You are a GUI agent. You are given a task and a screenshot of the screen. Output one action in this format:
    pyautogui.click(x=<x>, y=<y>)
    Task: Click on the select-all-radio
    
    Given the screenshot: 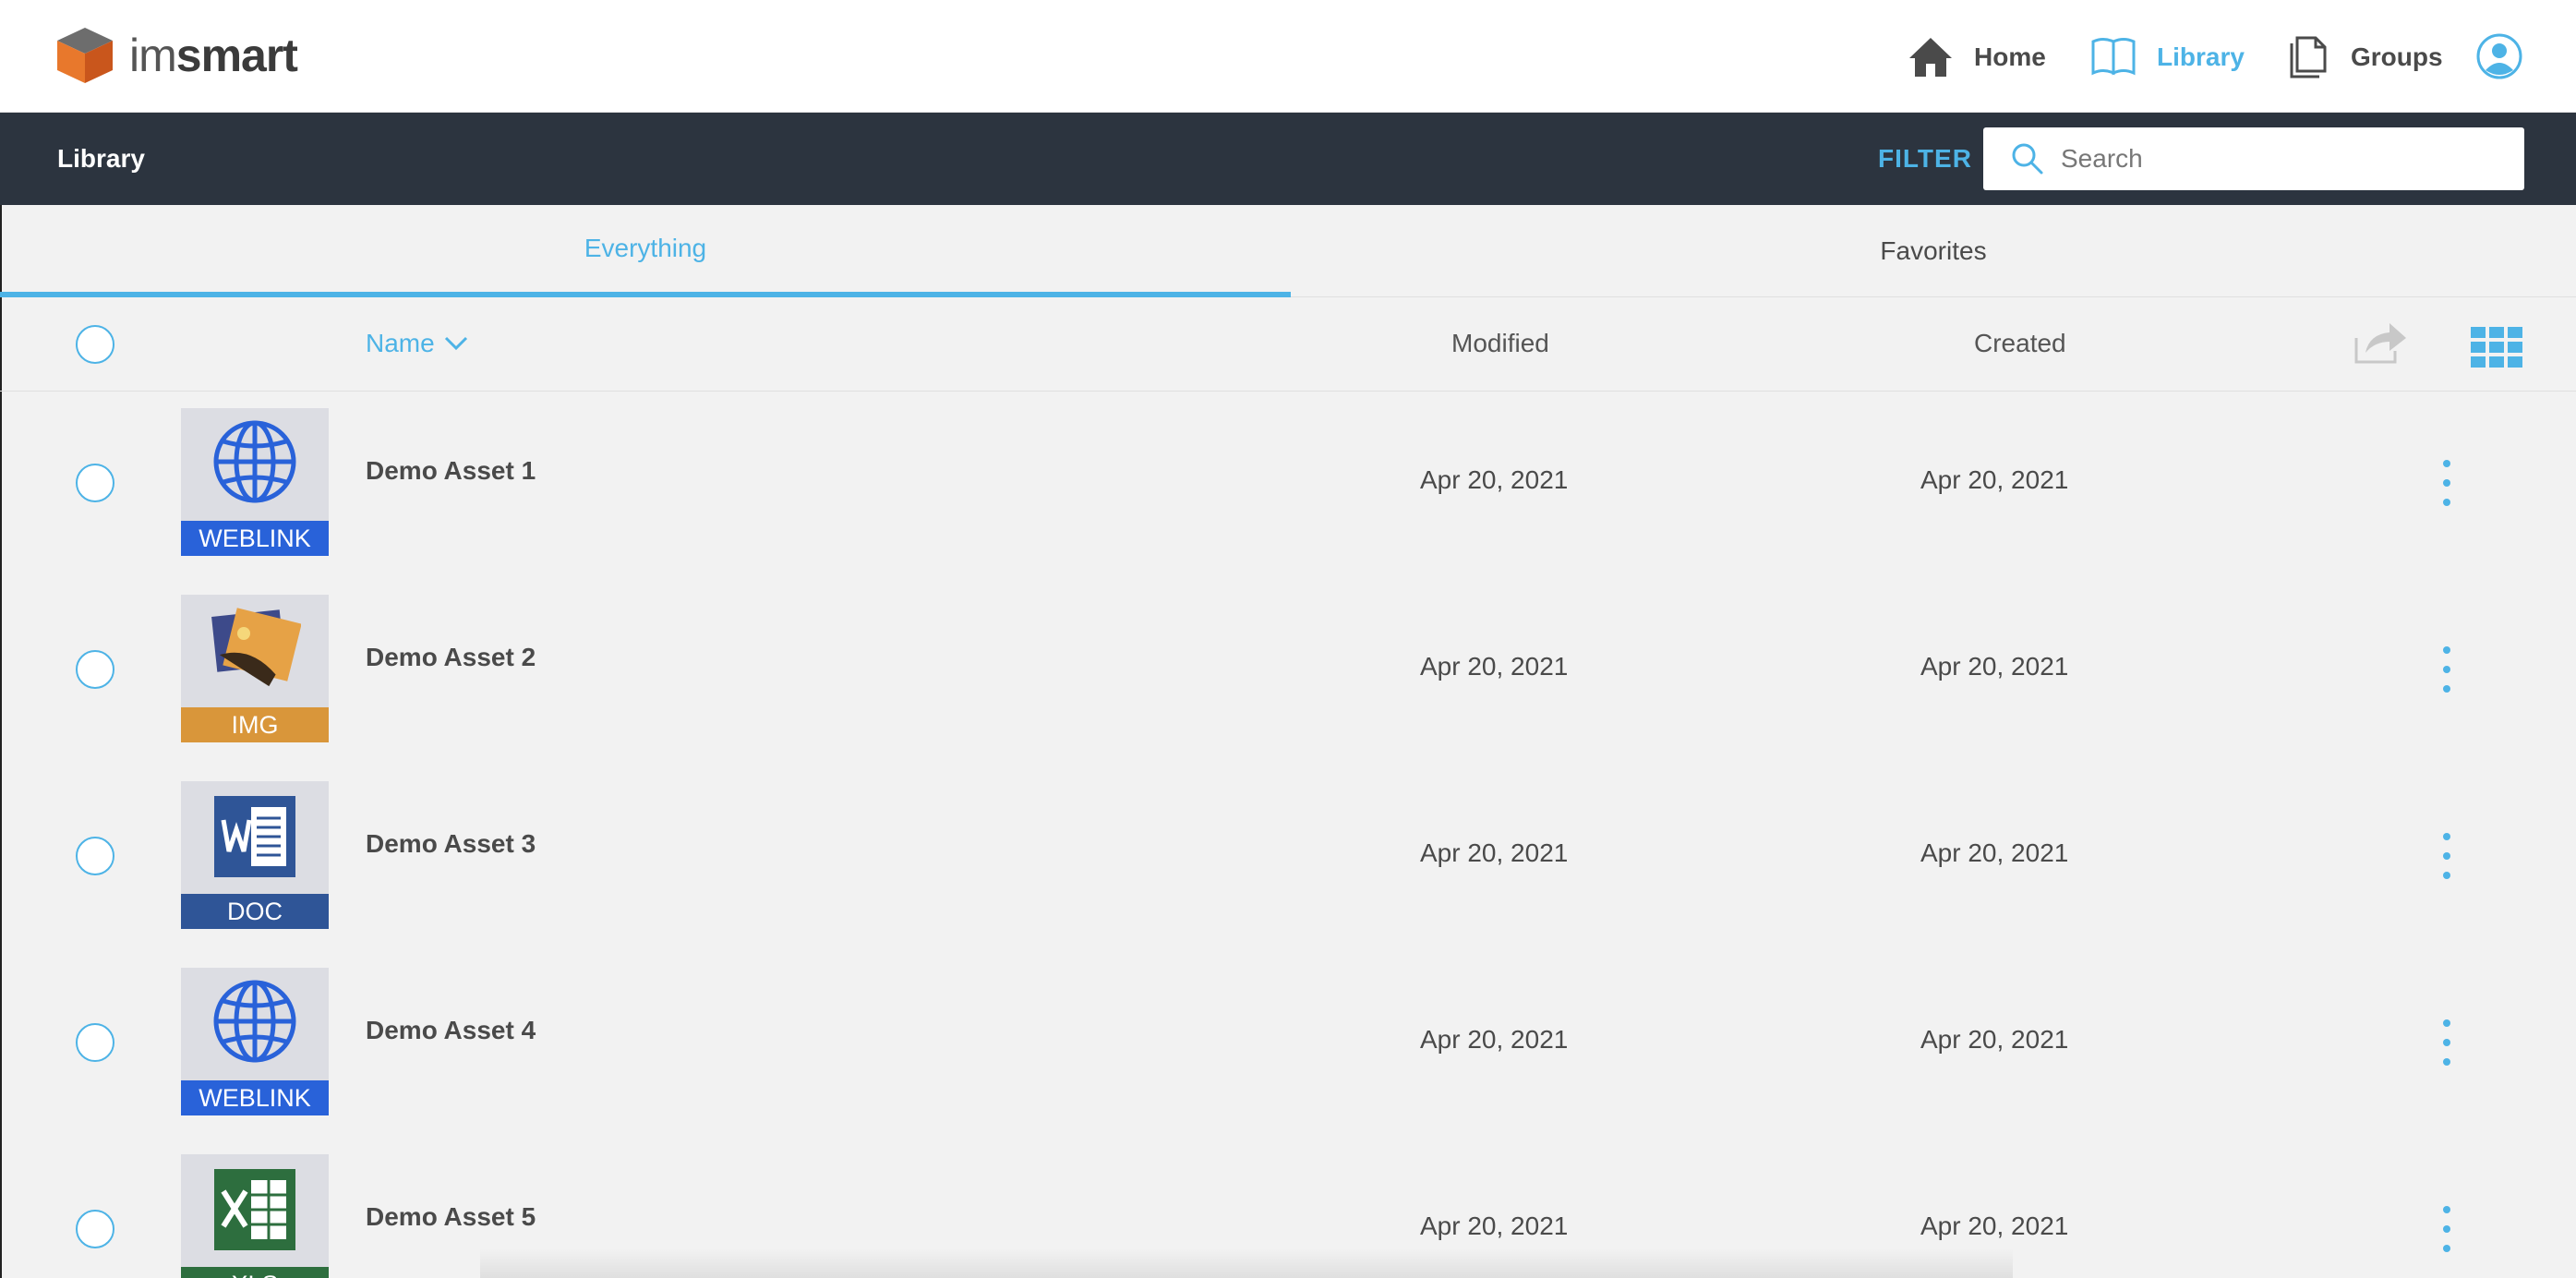 What is the action you would take?
    pyautogui.click(x=95, y=345)
    